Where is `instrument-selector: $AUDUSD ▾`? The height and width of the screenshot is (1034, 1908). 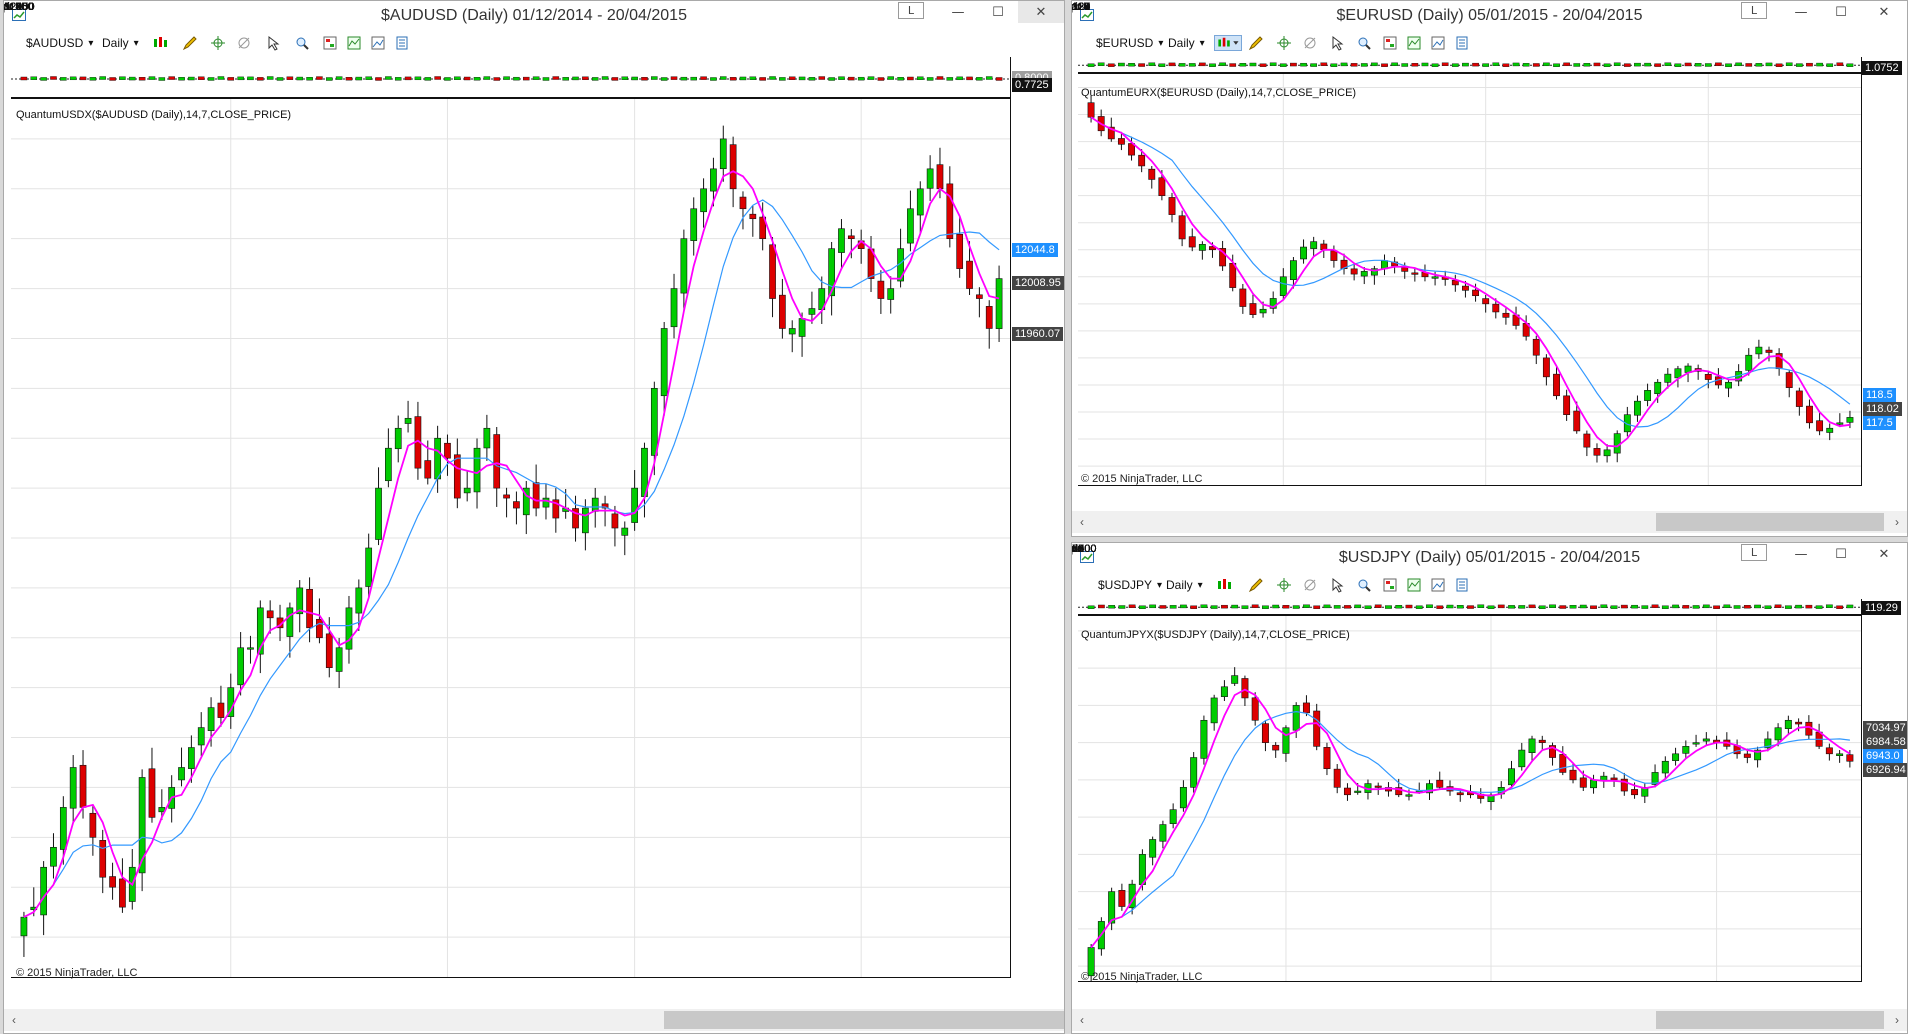
instrument-selector: $AUDUSD ▾ is located at coordinates (59, 43).